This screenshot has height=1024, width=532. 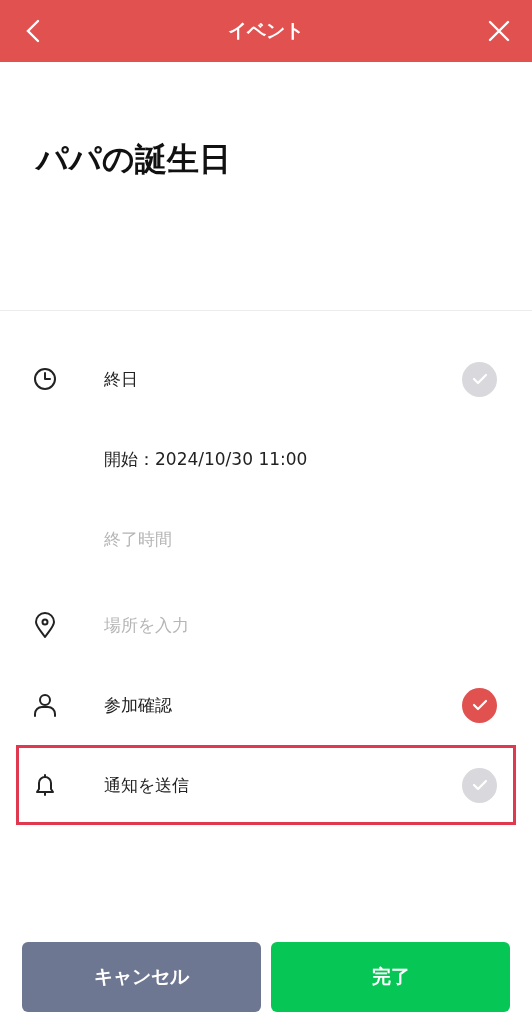 What do you see at coordinates (45, 625) in the screenshot?
I see `location-pin-icon` at bounding box center [45, 625].